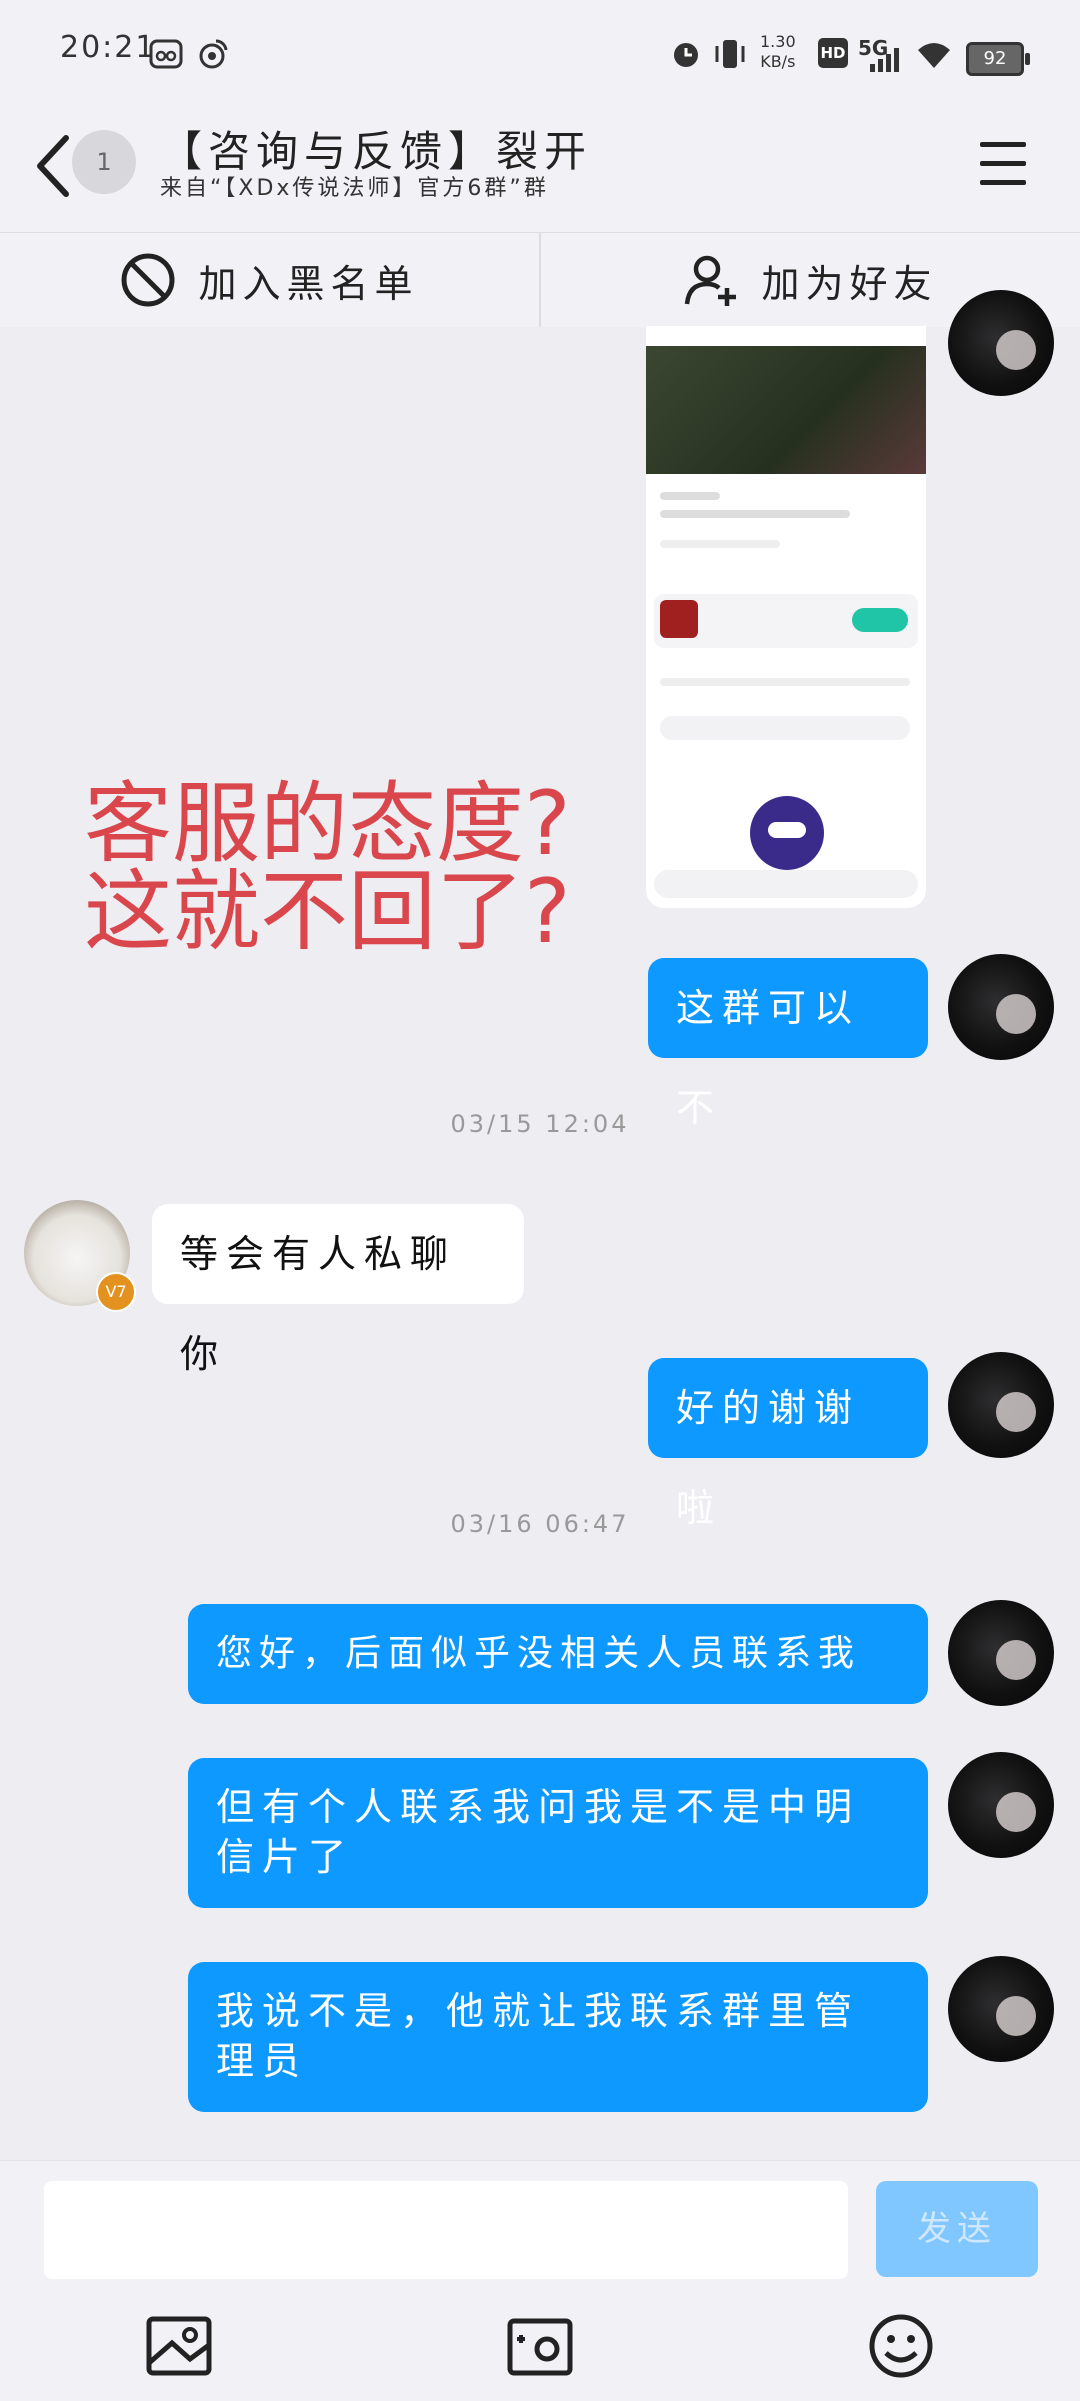  Describe the element at coordinates (730, 54) in the screenshot. I see `vibrate-icon` at that location.